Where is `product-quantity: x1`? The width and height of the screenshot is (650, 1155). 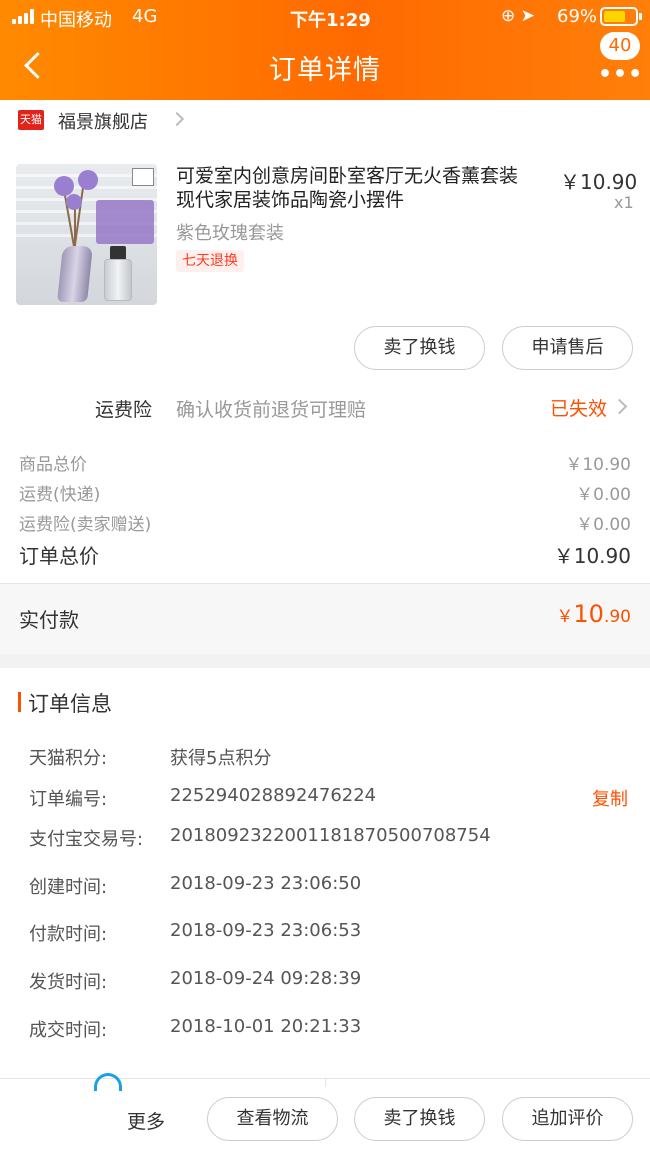
product-quantity: x1 is located at coordinates (624, 202).